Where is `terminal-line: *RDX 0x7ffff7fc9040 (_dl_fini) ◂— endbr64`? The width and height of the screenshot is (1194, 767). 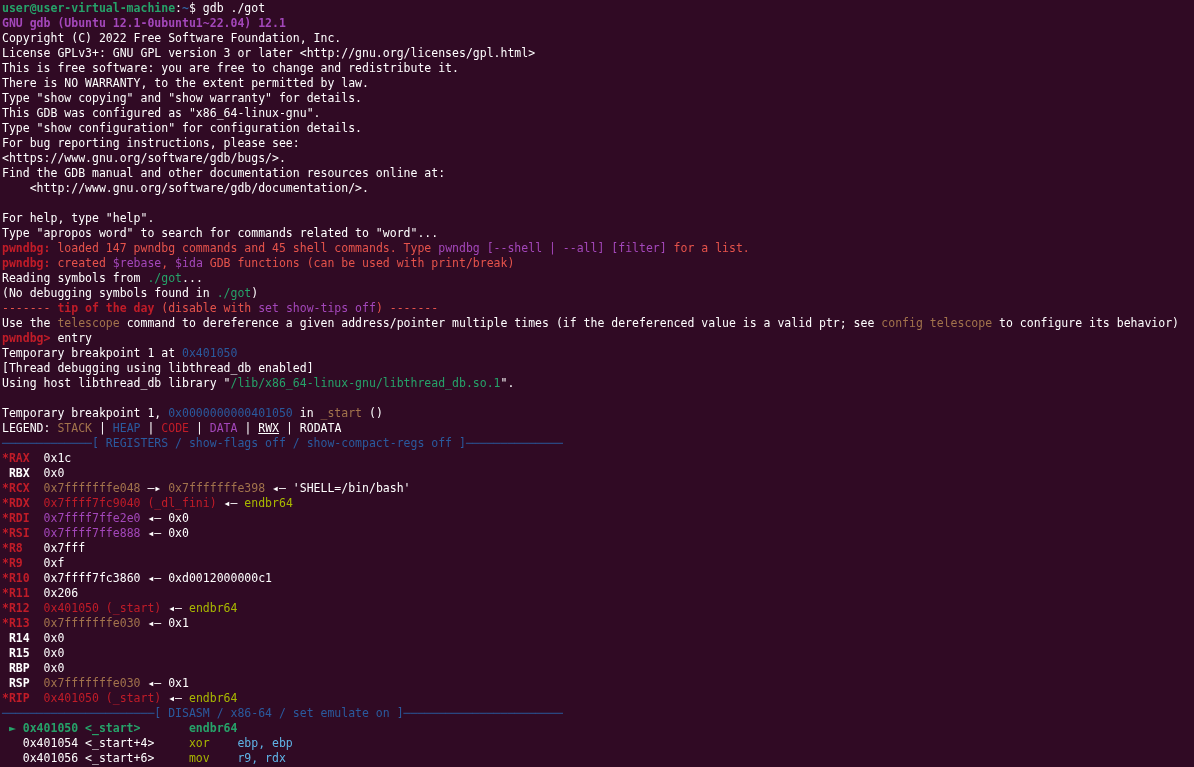
terminal-line: *RDX 0x7ffff7fc9040 (_dl_fini) ◂— endbr64 is located at coordinates (147, 503).